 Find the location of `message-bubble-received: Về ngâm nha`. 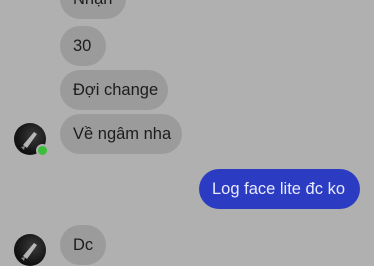

message-bubble-received: Về ngâm nha is located at coordinates (121, 134).